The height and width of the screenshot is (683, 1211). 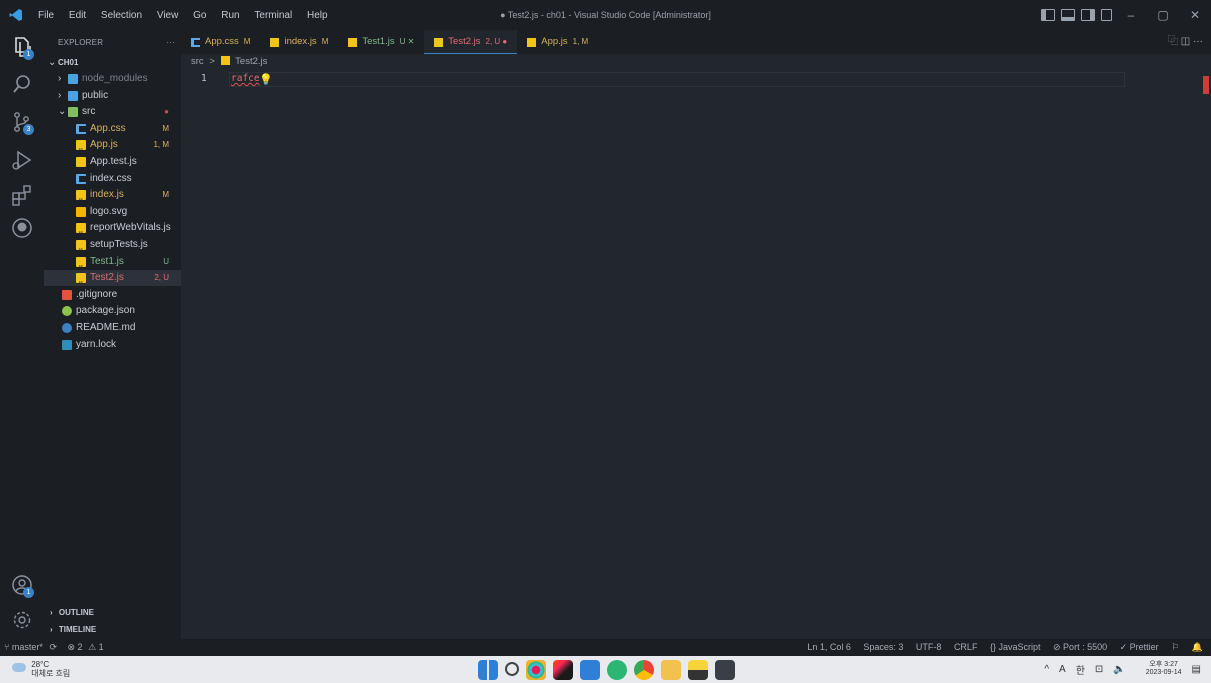 What do you see at coordinates (643, 670) in the screenshot?
I see `chrome-icon` at bounding box center [643, 670].